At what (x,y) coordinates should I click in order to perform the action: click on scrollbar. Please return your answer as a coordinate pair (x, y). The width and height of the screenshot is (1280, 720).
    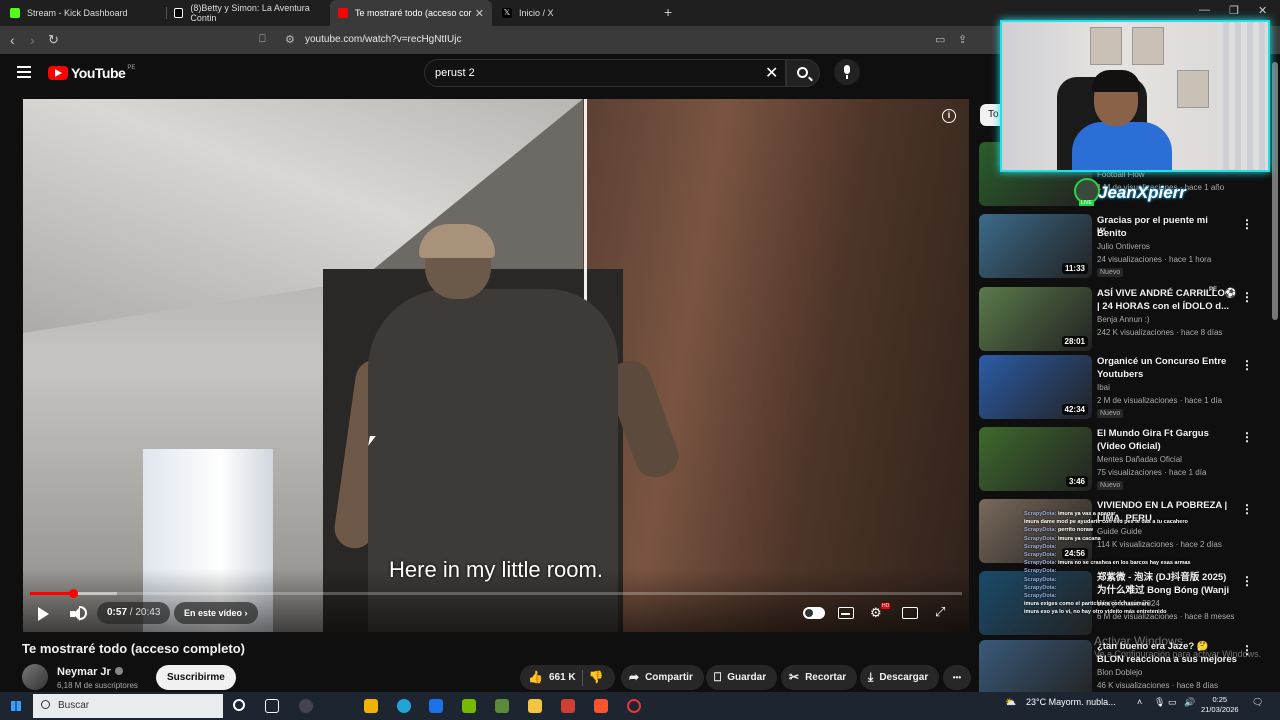
    Looking at the image, I should click on (1275, 191).